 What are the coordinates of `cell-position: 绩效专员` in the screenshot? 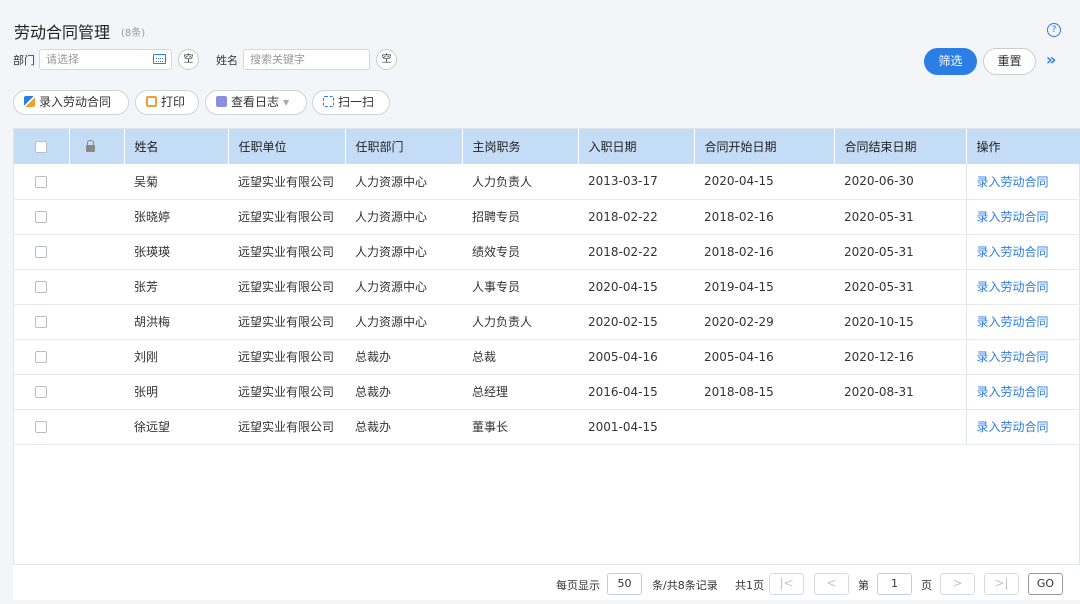 It's located at (520, 252).